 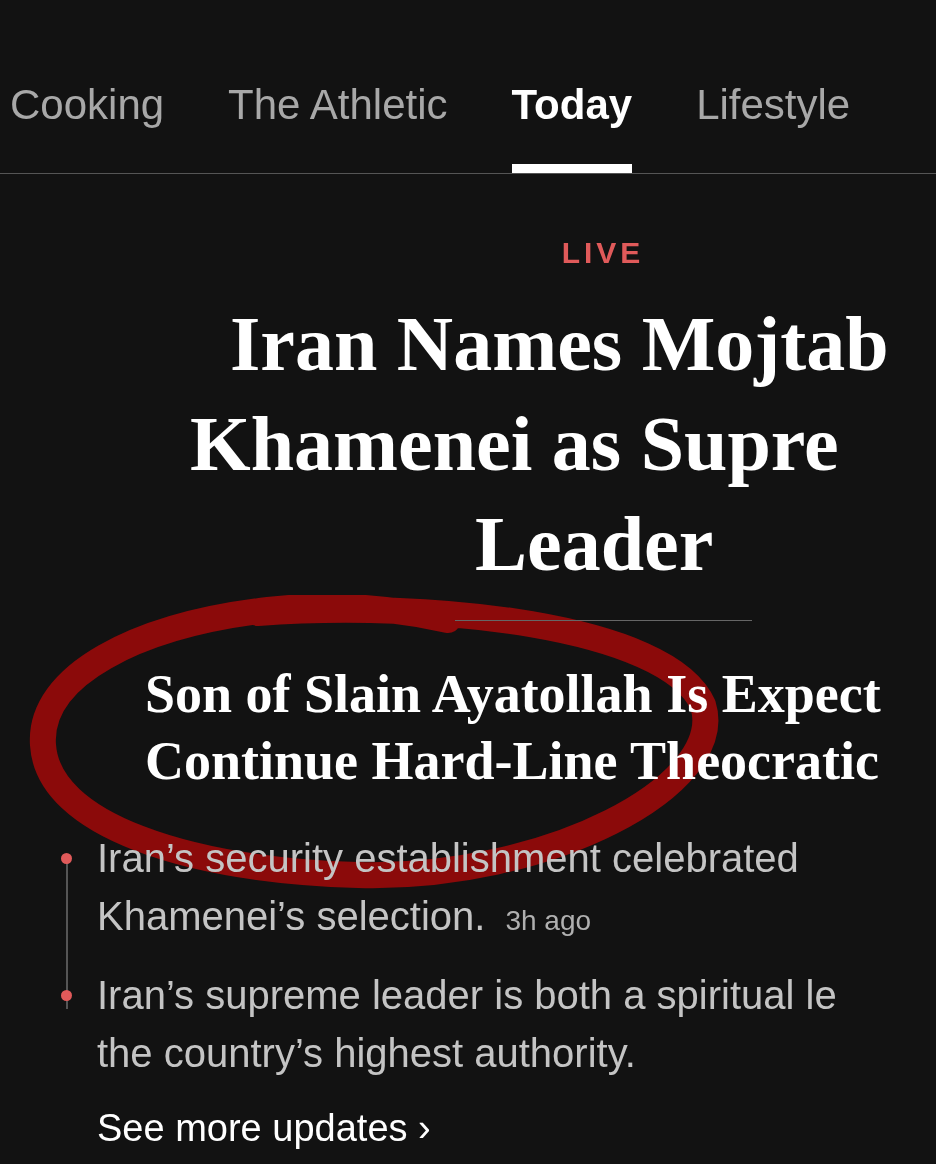 What do you see at coordinates (594, 543) in the screenshot?
I see `headline-line: Leader` at bounding box center [594, 543].